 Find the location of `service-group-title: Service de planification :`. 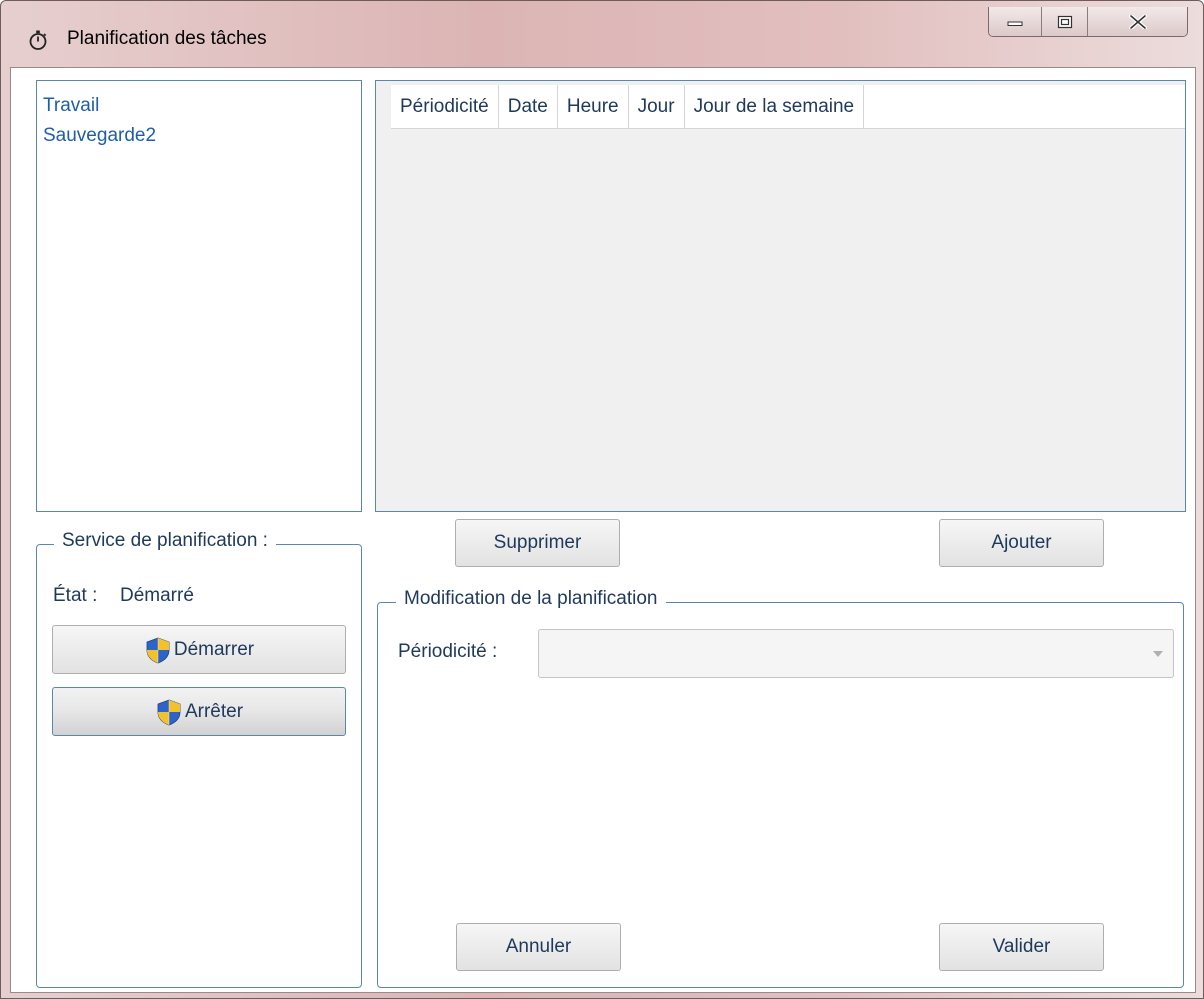

service-group-title: Service de planification : is located at coordinates (165, 541).